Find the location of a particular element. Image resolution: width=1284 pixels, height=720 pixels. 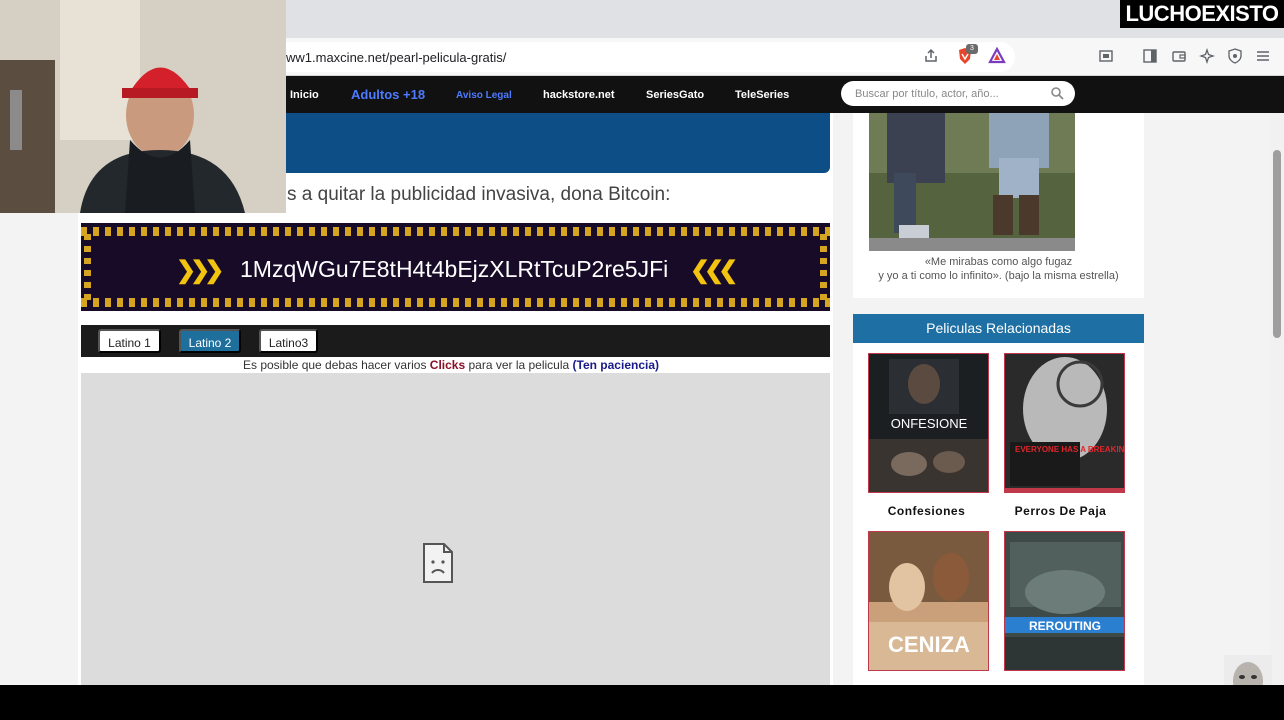

broken-page-icon is located at coordinates (438, 563).